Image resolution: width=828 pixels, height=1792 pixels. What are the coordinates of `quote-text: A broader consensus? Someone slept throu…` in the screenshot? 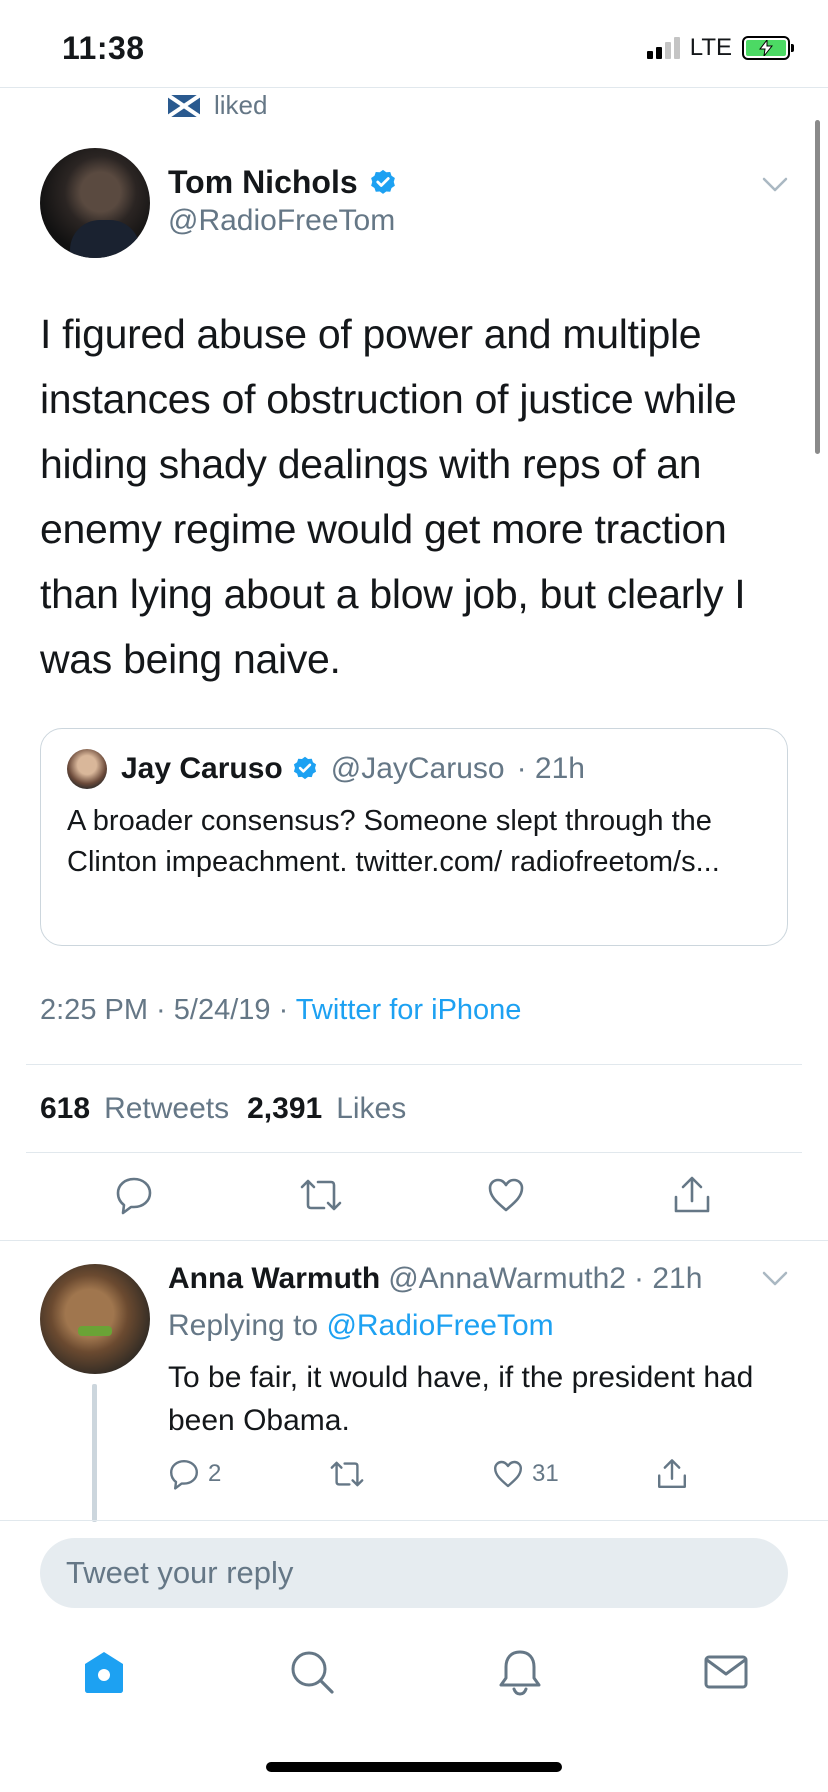 It's located at (393, 841).